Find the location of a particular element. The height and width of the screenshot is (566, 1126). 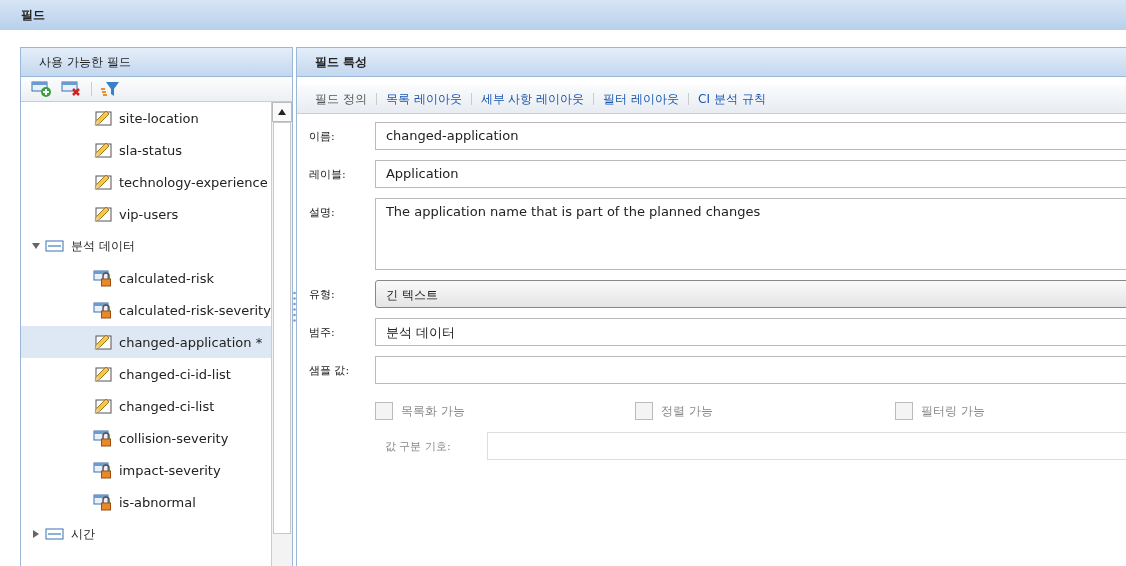

splitter-handle is located at coordinates (294, 306).